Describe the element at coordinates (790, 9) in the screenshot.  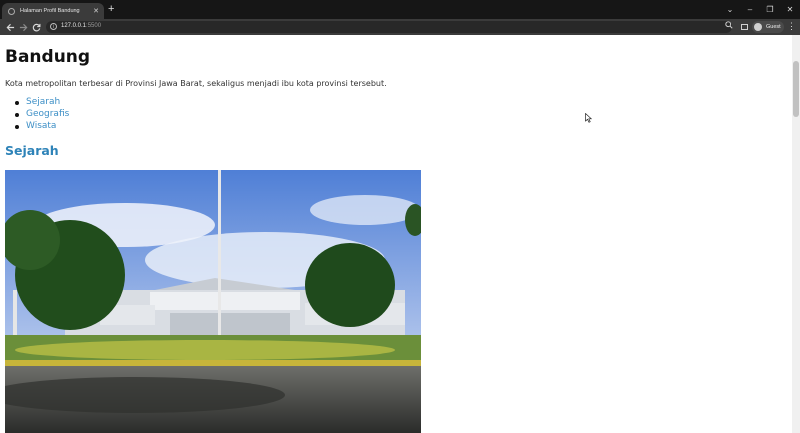
I see `close-window-button: ✕` at that location.